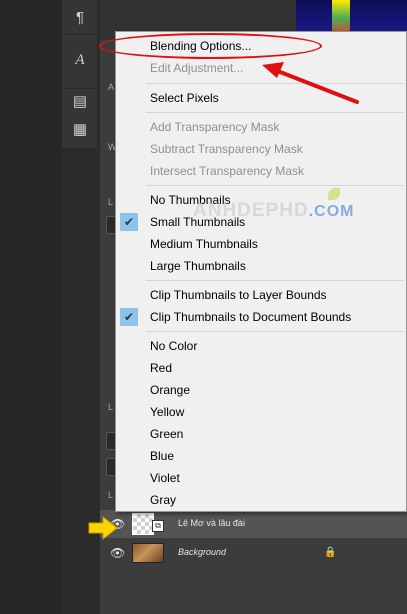 Image resolution: width=407 pixels, height=614 pixels. What do you see at coordinates (310, 83) in the screenshot?
I see `red-annotation-arrow-icon` at bounding box center [310, 83].